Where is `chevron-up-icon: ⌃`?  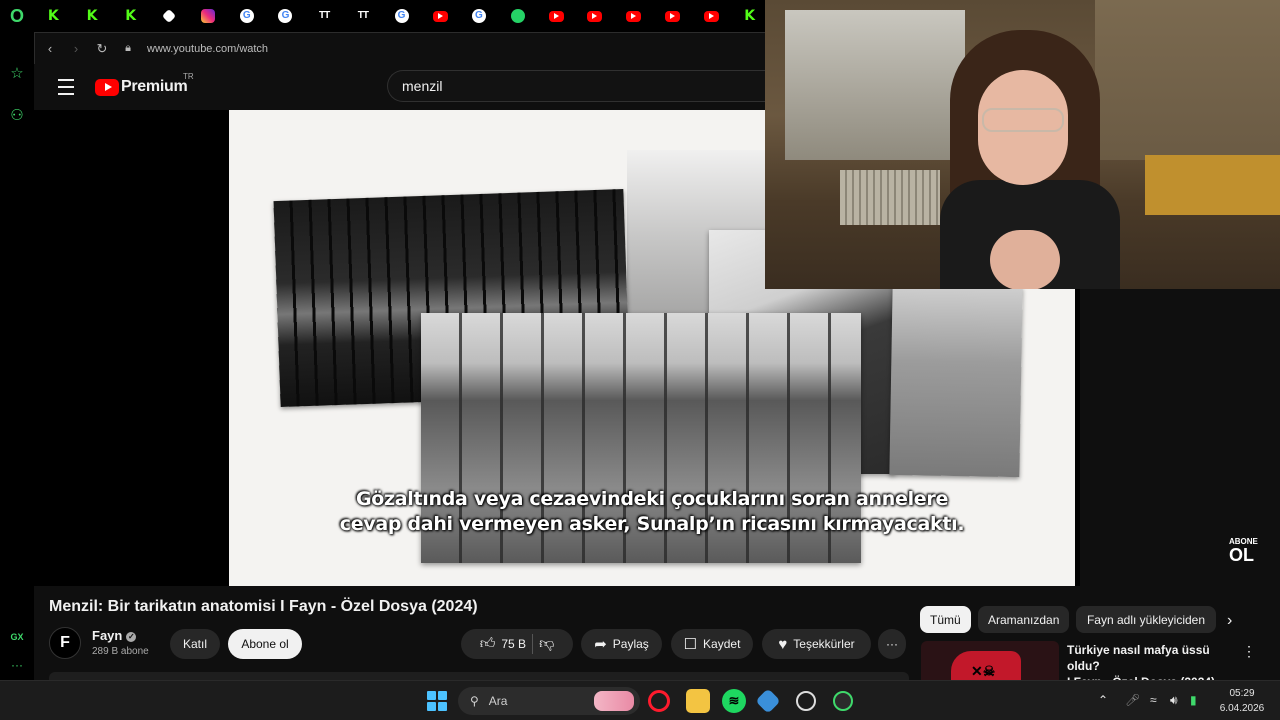
chevron-up-icon: ⌃ is located at coordinates (1103, 700).